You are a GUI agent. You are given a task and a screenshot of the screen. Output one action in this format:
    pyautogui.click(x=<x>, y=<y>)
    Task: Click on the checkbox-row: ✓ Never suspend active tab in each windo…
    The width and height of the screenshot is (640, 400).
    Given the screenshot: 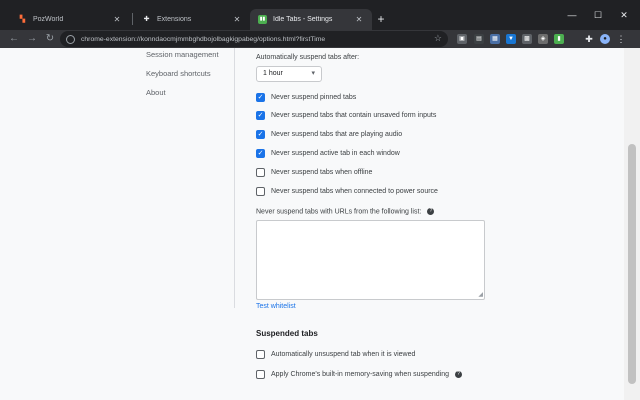 What is the action you would take?
    pyautogui.click(x=328, y=153)
    